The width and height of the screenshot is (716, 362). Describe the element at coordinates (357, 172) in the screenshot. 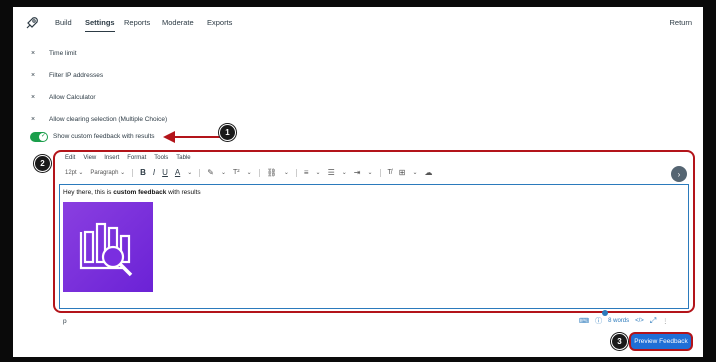

I see `indent-icon: ⇥` at that location.